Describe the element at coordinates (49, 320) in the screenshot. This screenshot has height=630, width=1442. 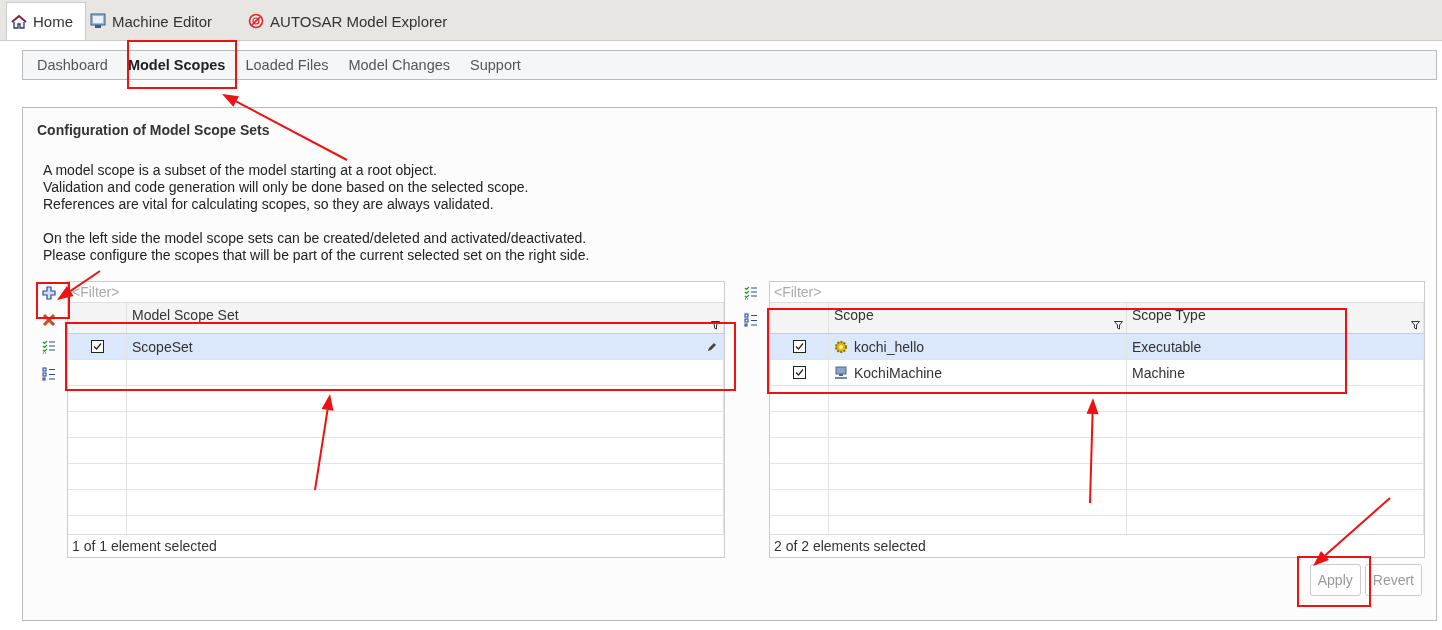
I see `delete-icon` at that location.